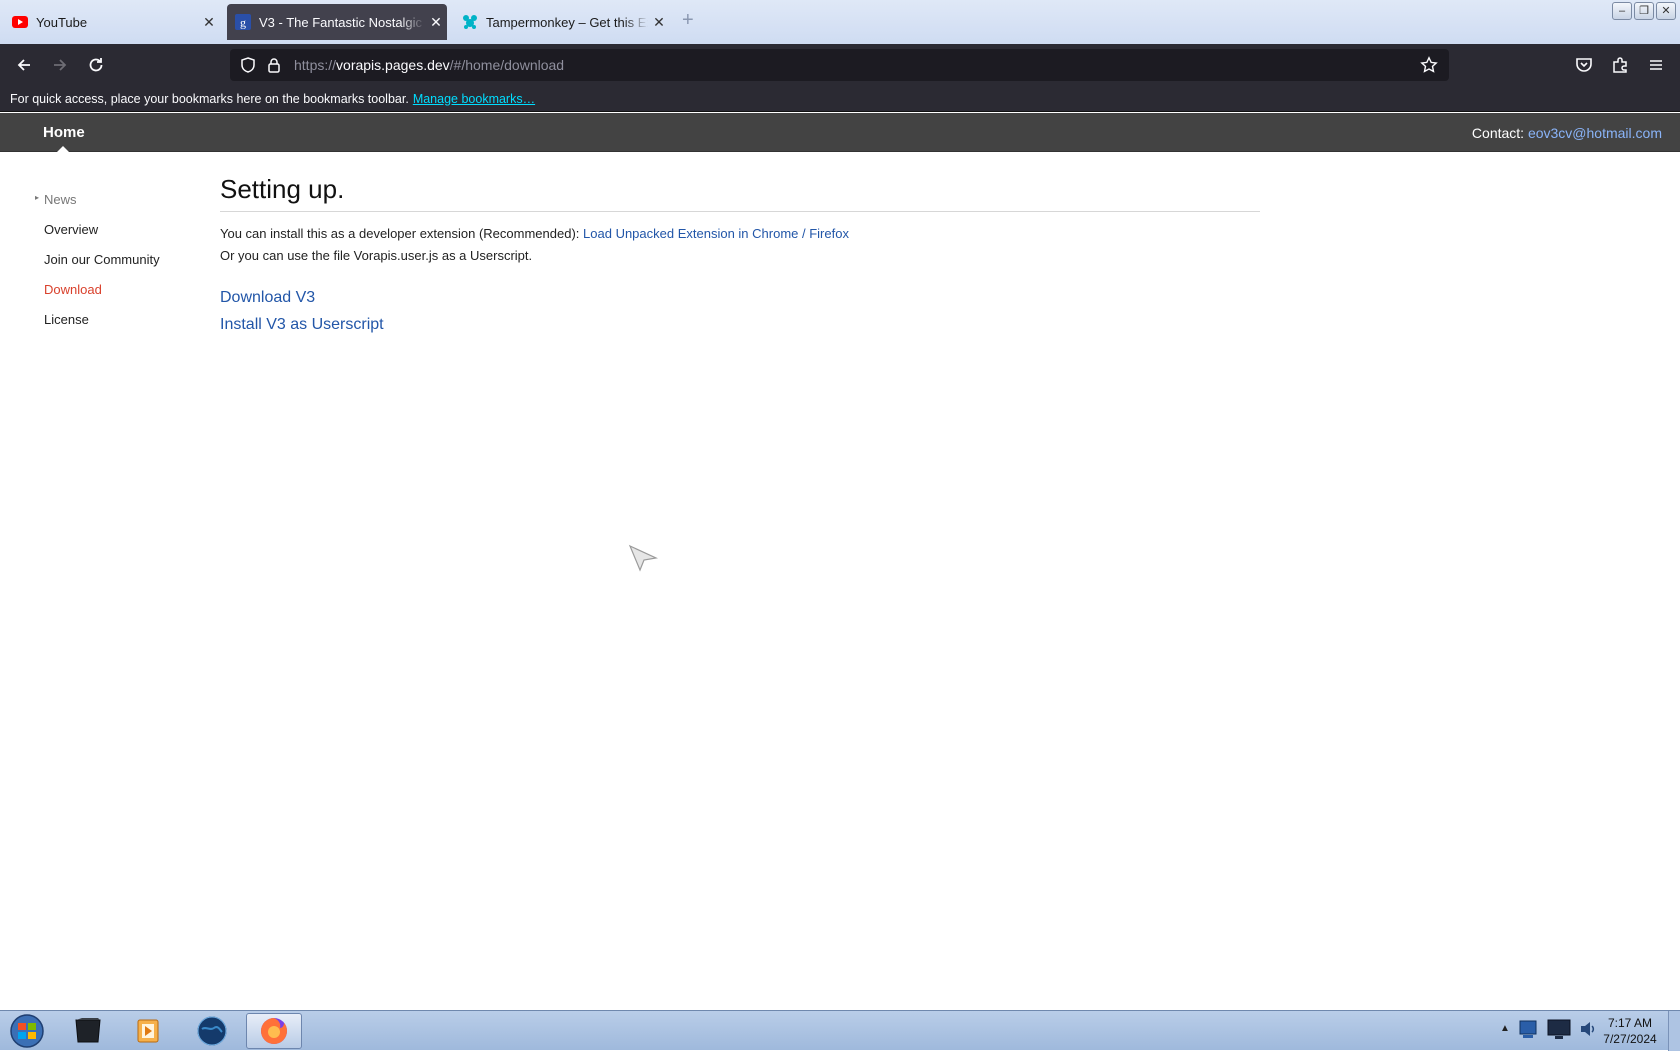 This screenshot has height=1051, width=1680. I want to click on contact-info: Contact: eov3cv@hotmail.com, so click(1567, 133).